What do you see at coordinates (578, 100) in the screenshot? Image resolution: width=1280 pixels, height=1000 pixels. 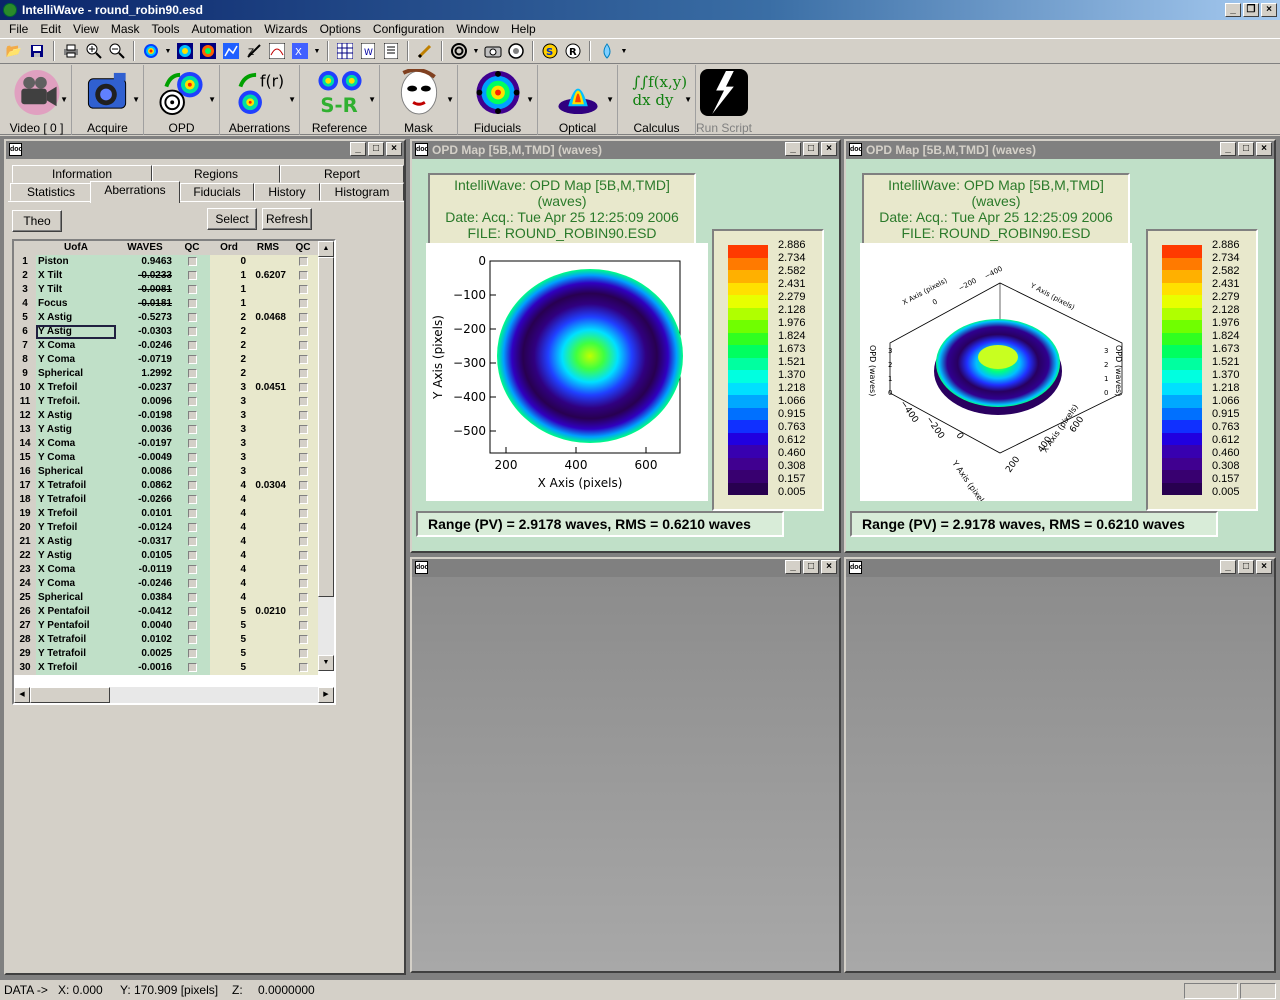 I see `optical-tool: Optical ▼` at bounding box center [578, 100].